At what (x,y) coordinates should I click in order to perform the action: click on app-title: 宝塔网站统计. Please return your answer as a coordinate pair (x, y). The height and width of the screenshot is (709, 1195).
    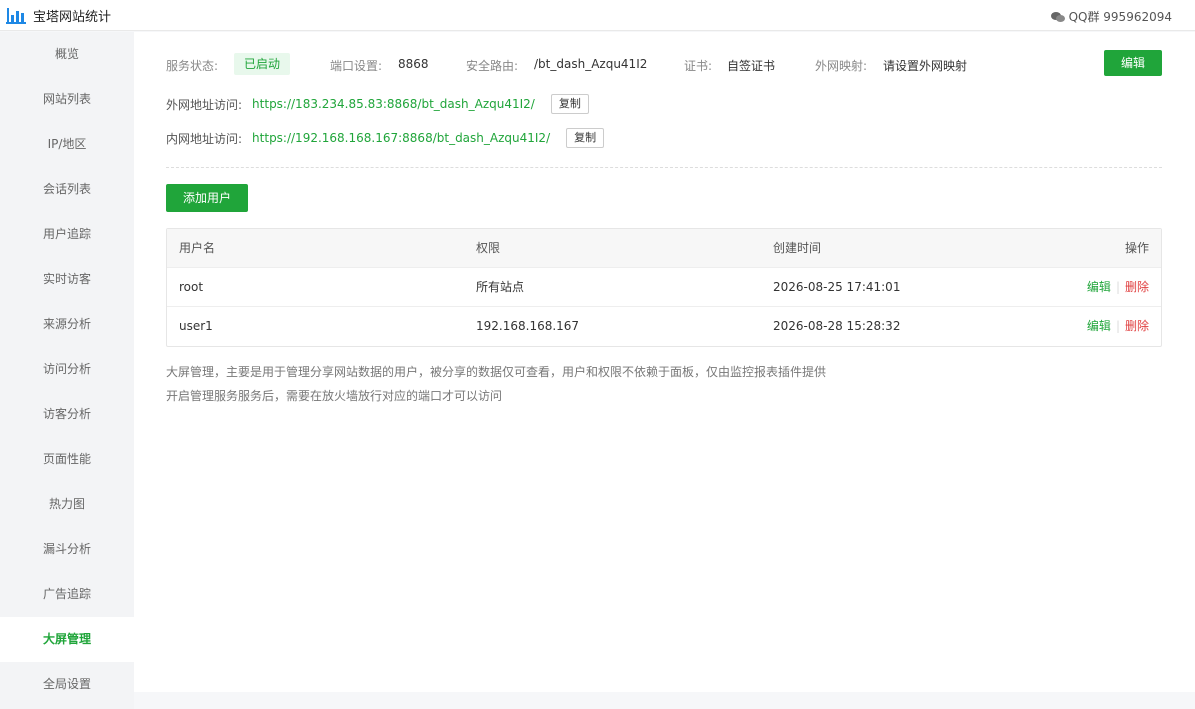
    Looking at the image, I should click on (72, 17).